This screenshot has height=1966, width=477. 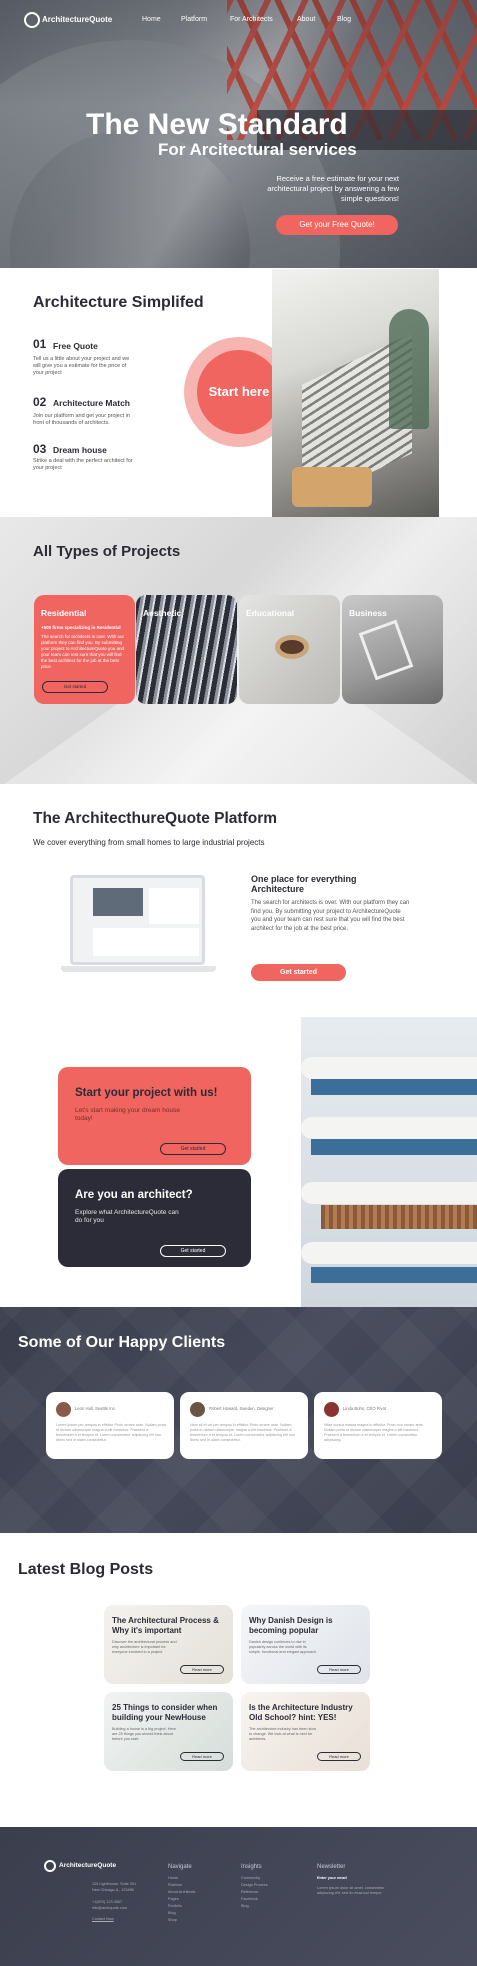 What do you see at coordinates (250, 1892) in the screenshot?
I see `footer-link: Reference` at bounding box center [250, 1892].